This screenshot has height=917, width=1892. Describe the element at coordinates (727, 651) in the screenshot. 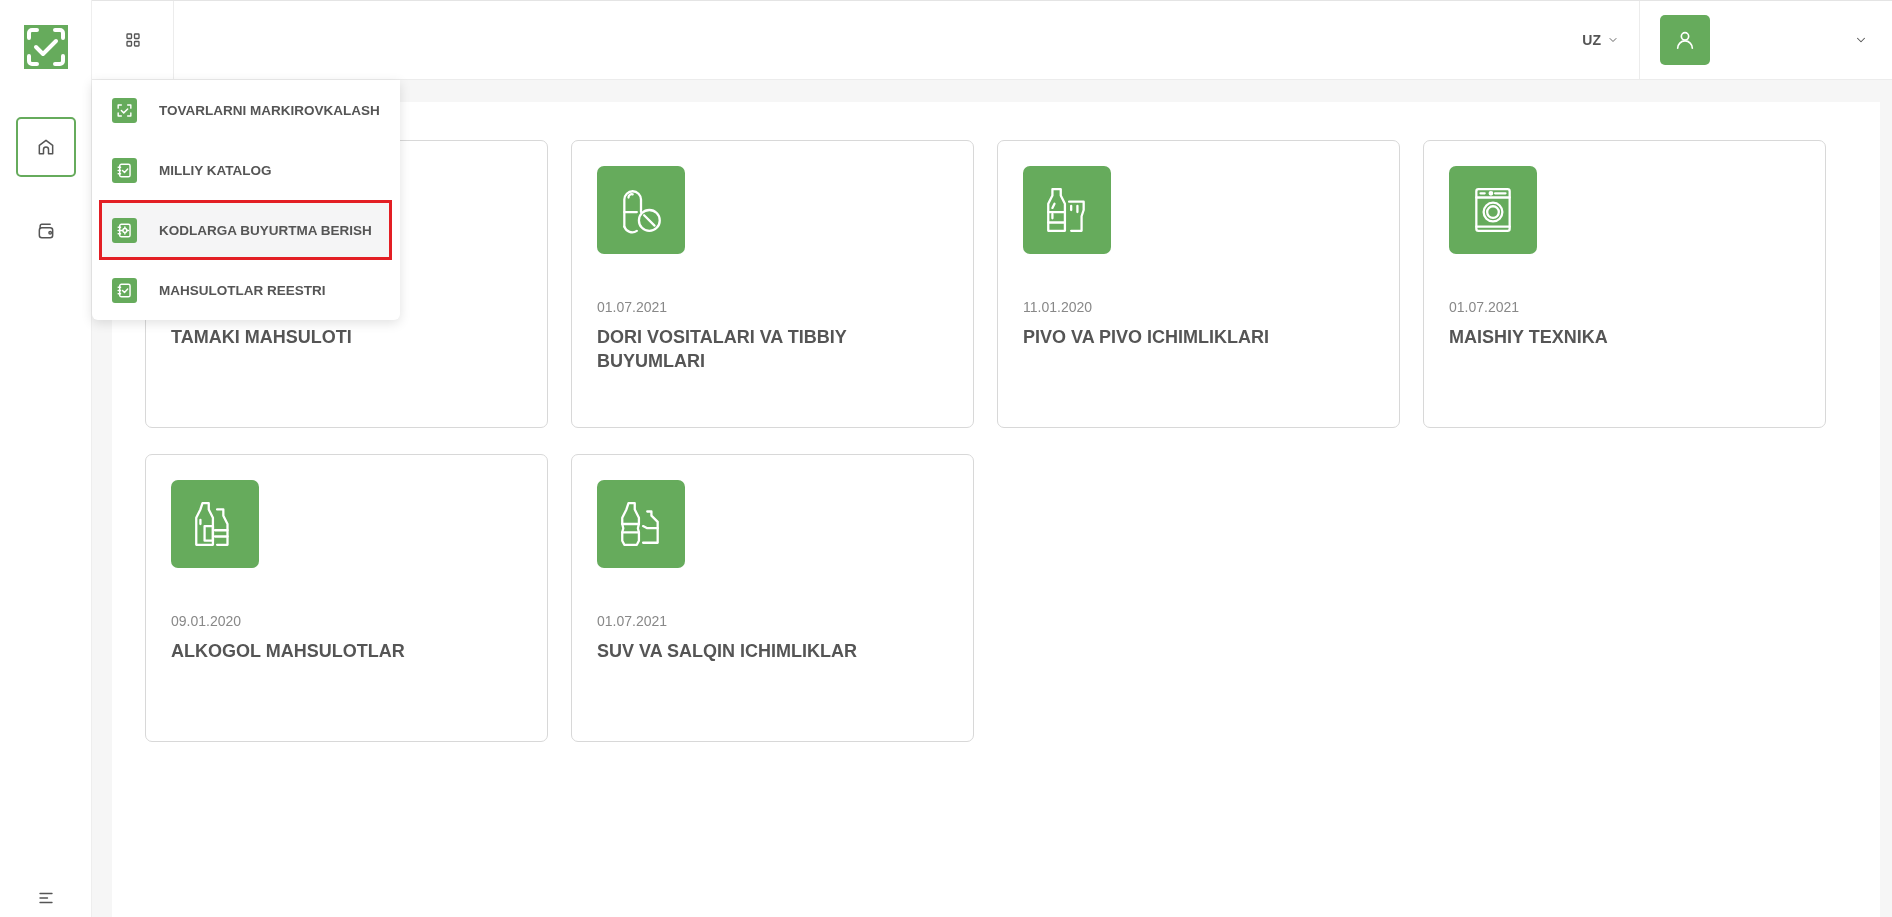

I see `card-title: SUV VA SALQIN ICHIMLIKLAR` at that location.